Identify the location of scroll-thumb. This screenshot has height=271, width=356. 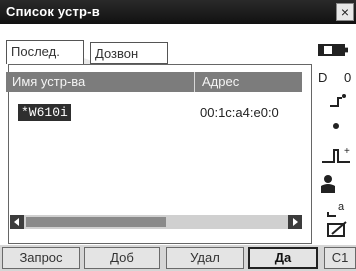
(96, 222).